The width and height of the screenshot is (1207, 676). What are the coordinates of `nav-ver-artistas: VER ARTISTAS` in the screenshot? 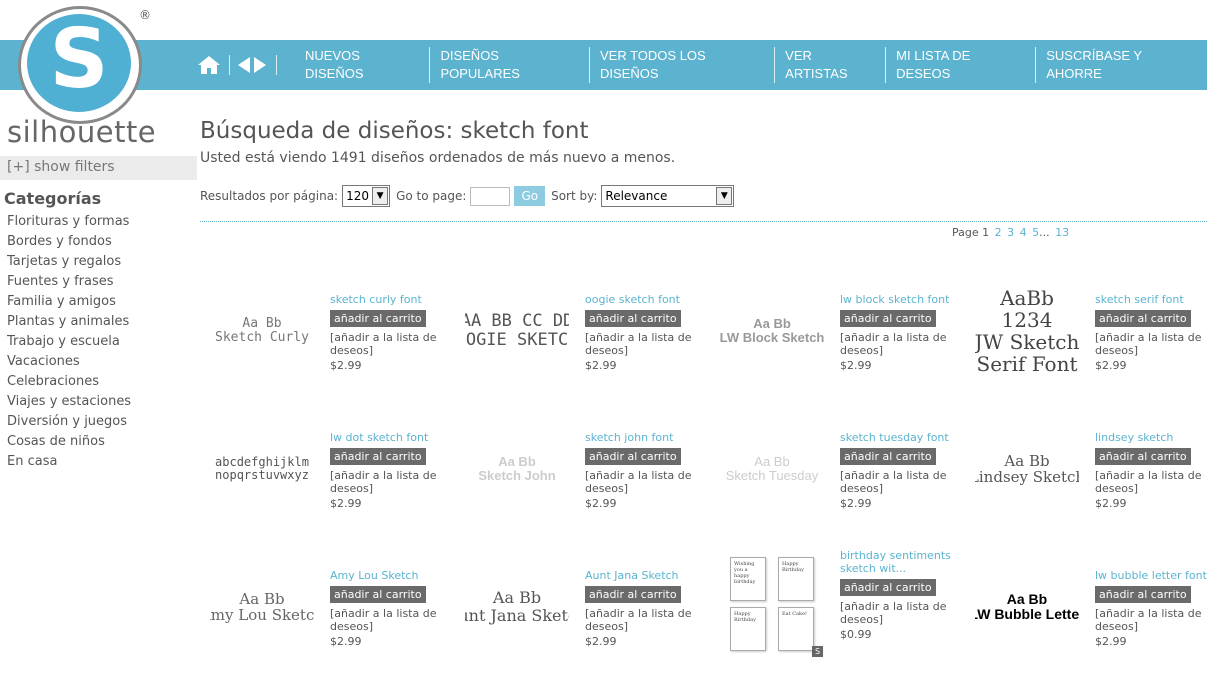 It's located at (829, 65).